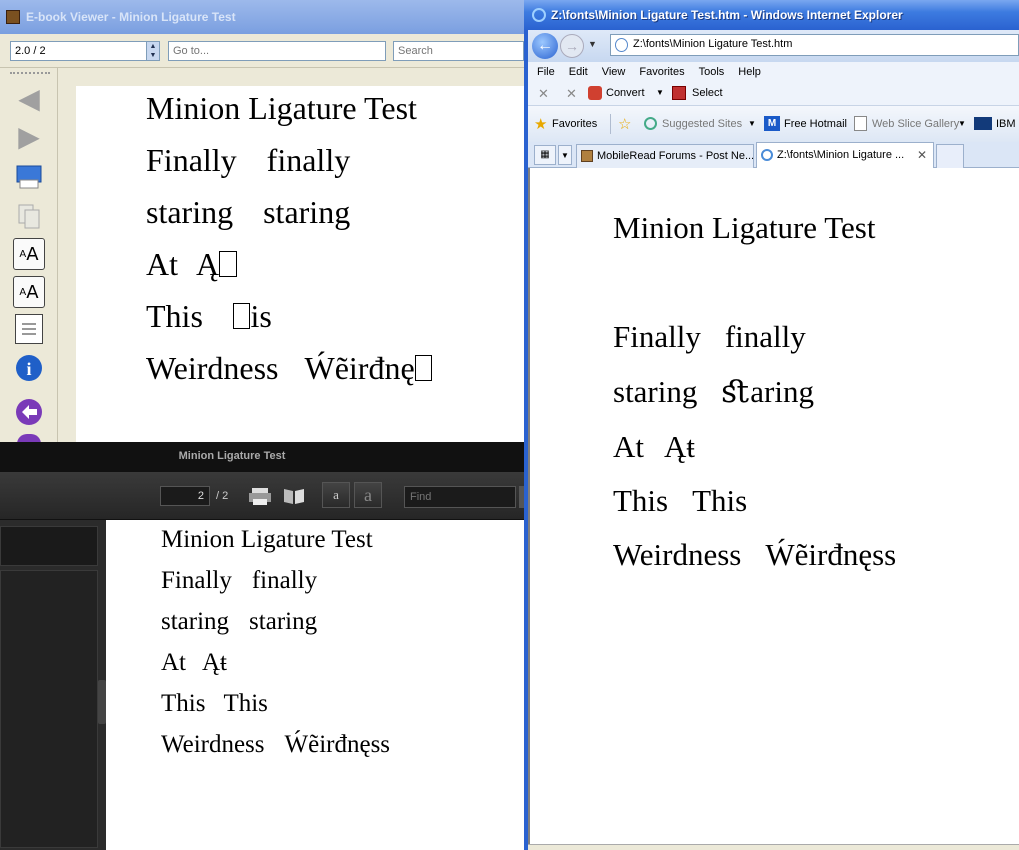 The width and height of the screenshot is (1019, 850). Describe the element at coordinates (625, 93) in the screenshot. I see `convert-button: Convert` at that location.